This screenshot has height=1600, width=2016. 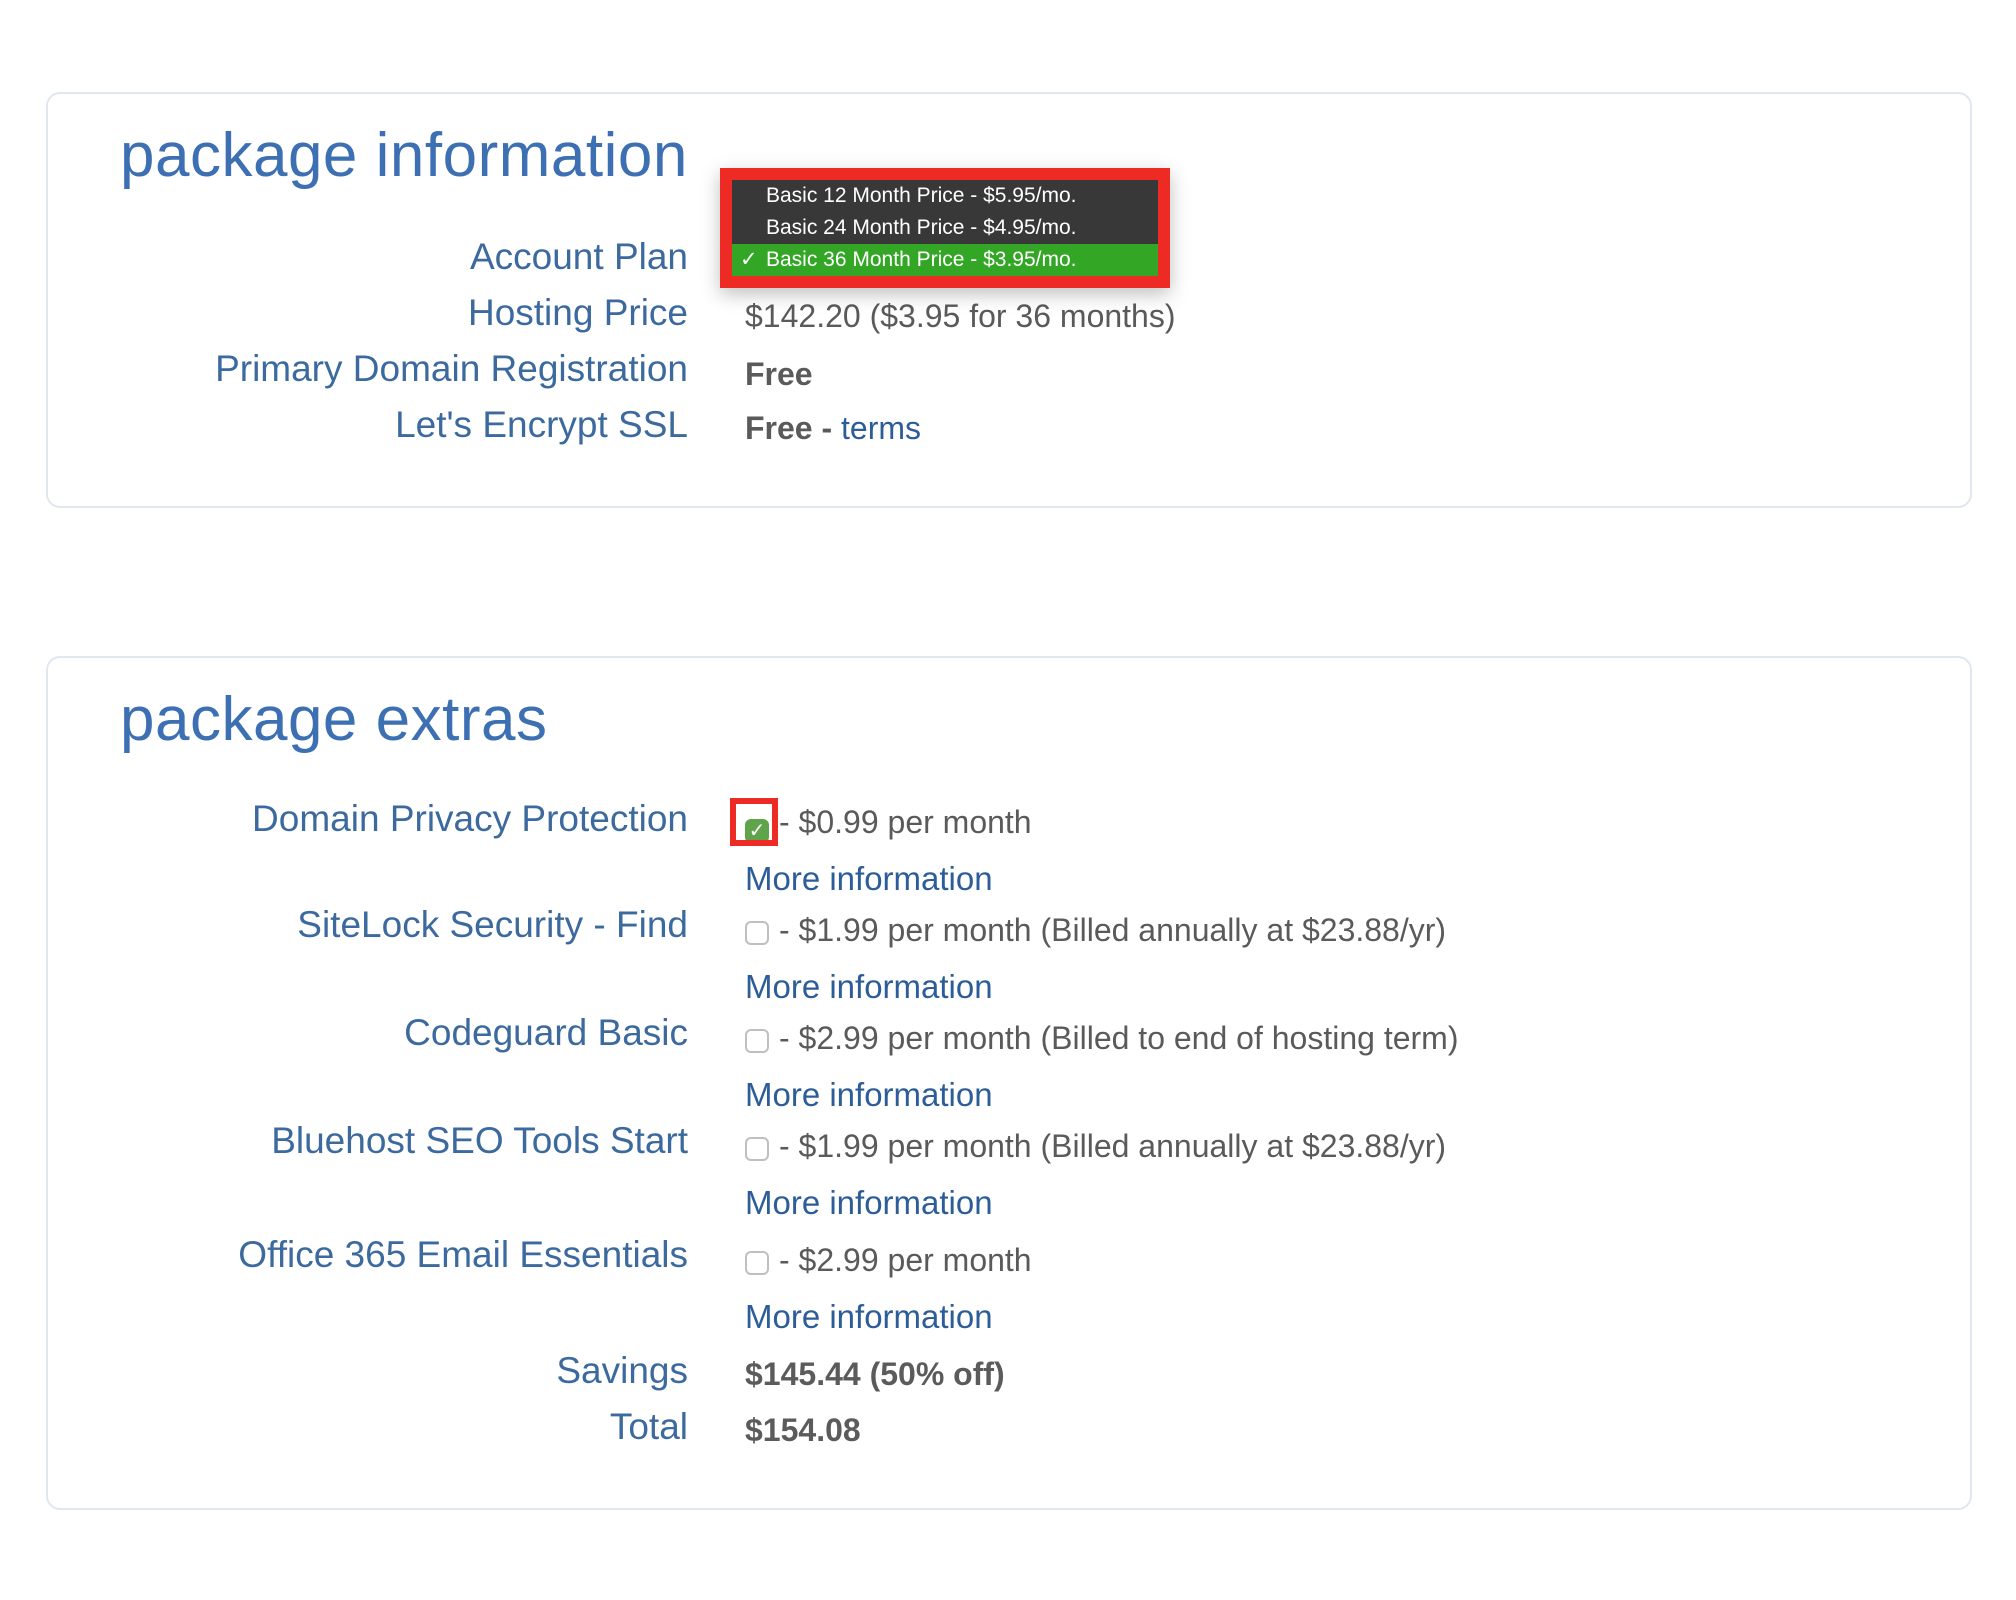 What do you see at coordinates (757, 1149) in the screenshot?
I see `seo-tools-checkbox` at bounding box center [757, 1149].